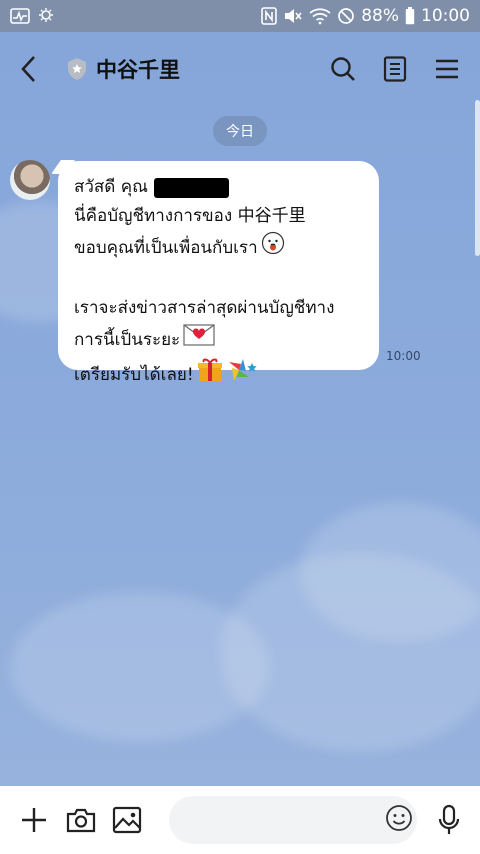 This screenshot has width=480, height=854. What do you see at coordinates (240, 69) in the screenshot?
I see `chat-header: 中谷千里` at bounding box center [240, 69].